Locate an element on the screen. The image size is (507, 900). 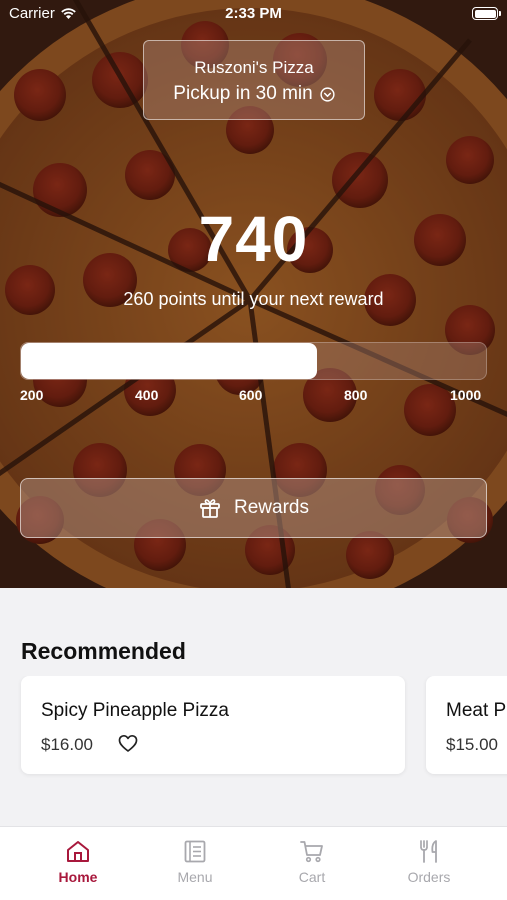
status-time: 2:33 PM is located at coordinates (253, 13).